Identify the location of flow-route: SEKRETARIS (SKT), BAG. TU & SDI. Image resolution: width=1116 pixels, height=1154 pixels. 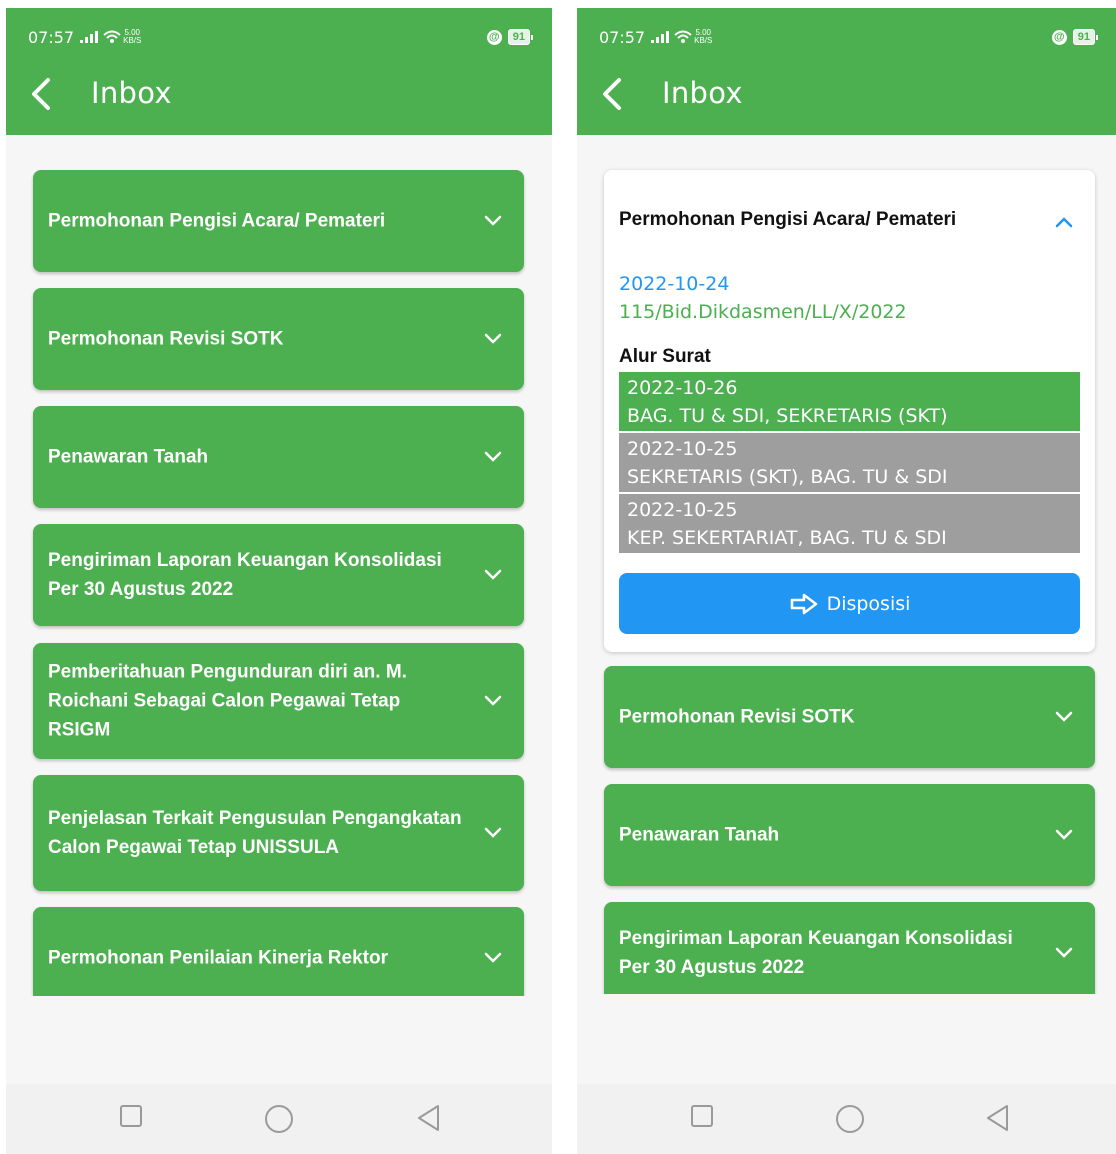
(787, 477).